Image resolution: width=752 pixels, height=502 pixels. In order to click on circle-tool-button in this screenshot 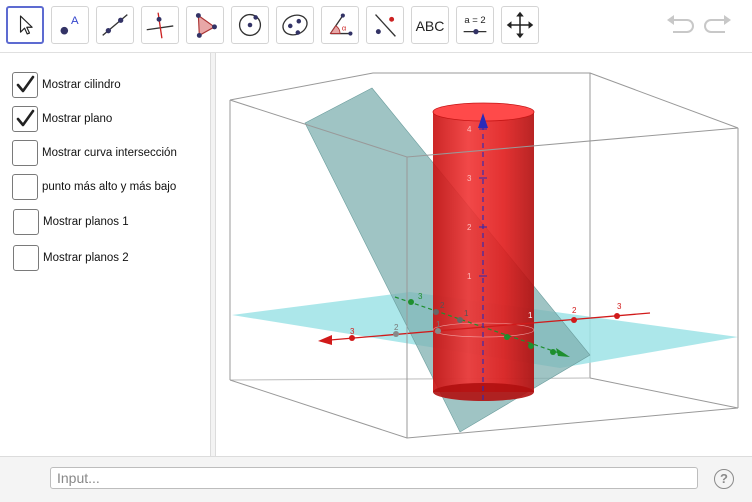, I will do `click(250, 25)`.